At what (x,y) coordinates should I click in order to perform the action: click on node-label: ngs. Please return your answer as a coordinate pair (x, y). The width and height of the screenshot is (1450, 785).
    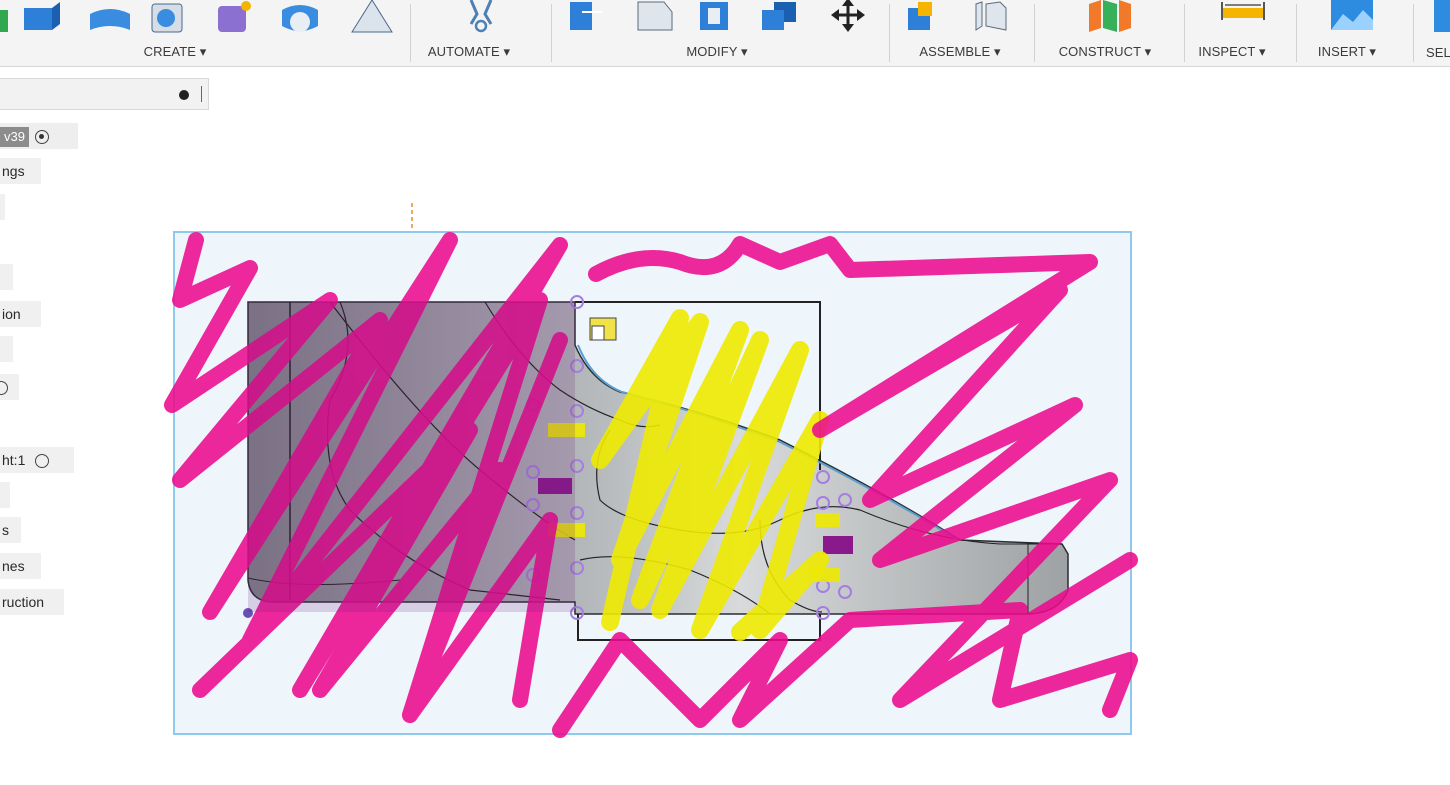
    Looking at the image, I should click on (13, 171).